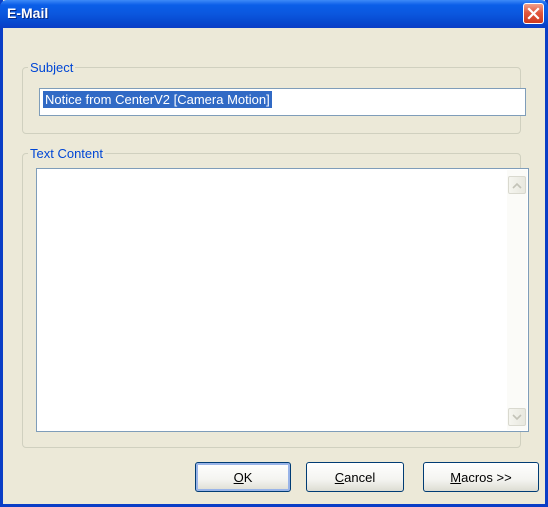 This screenshot has height=507, width=548. Describe the element at coordinates (360, 477) in the screenshot. I see `cancel-label: ancel` at that location.